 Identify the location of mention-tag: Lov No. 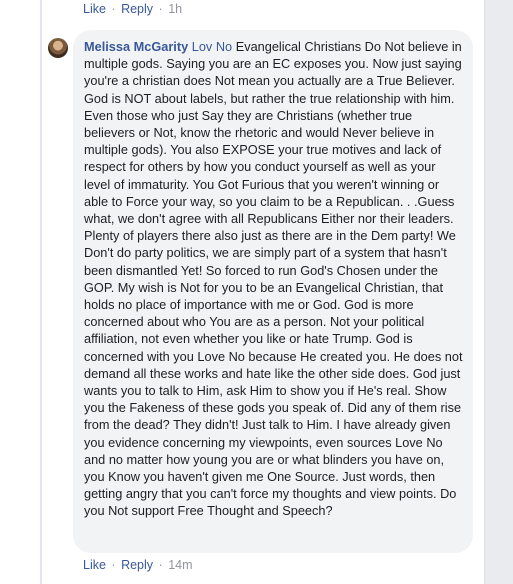
(212, 46).